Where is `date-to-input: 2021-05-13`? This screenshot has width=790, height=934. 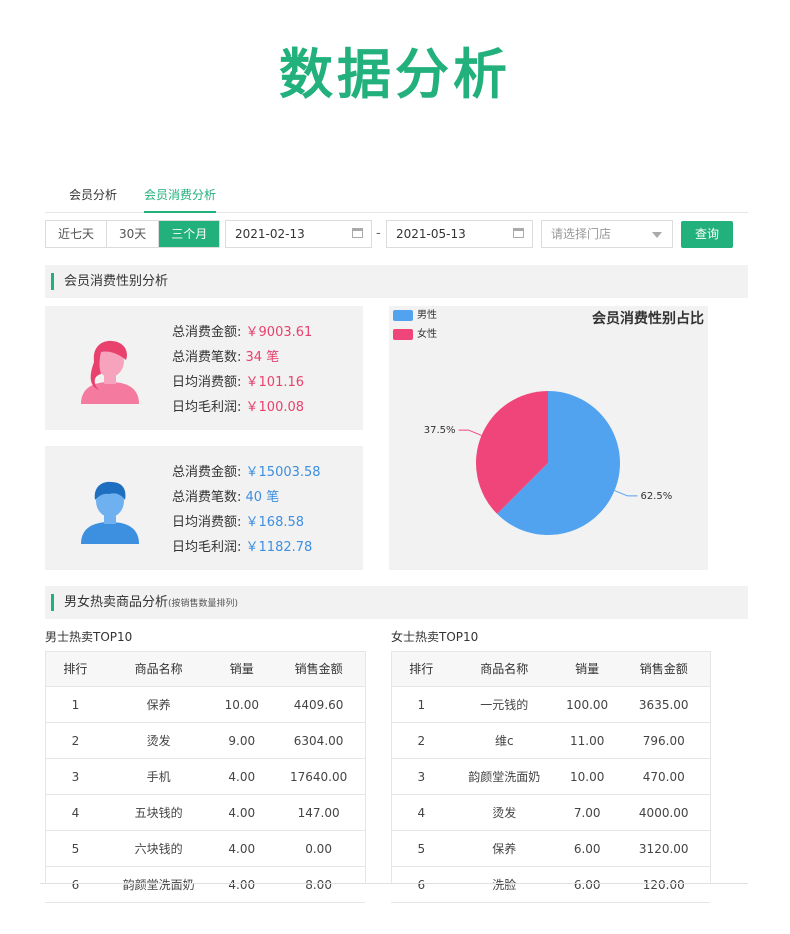 date-to-input: 2021-05-13 is located at coordinates (459, 234).